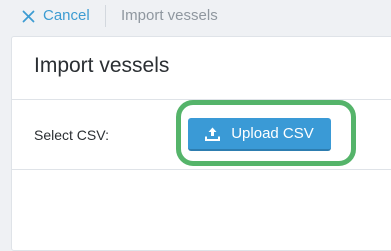 Image resolution: width=391 pixels, height=251 pixels. Describe the element at coordinates (102, 65) in the screenshot. I see `panel-title: Import vessels` at that location.